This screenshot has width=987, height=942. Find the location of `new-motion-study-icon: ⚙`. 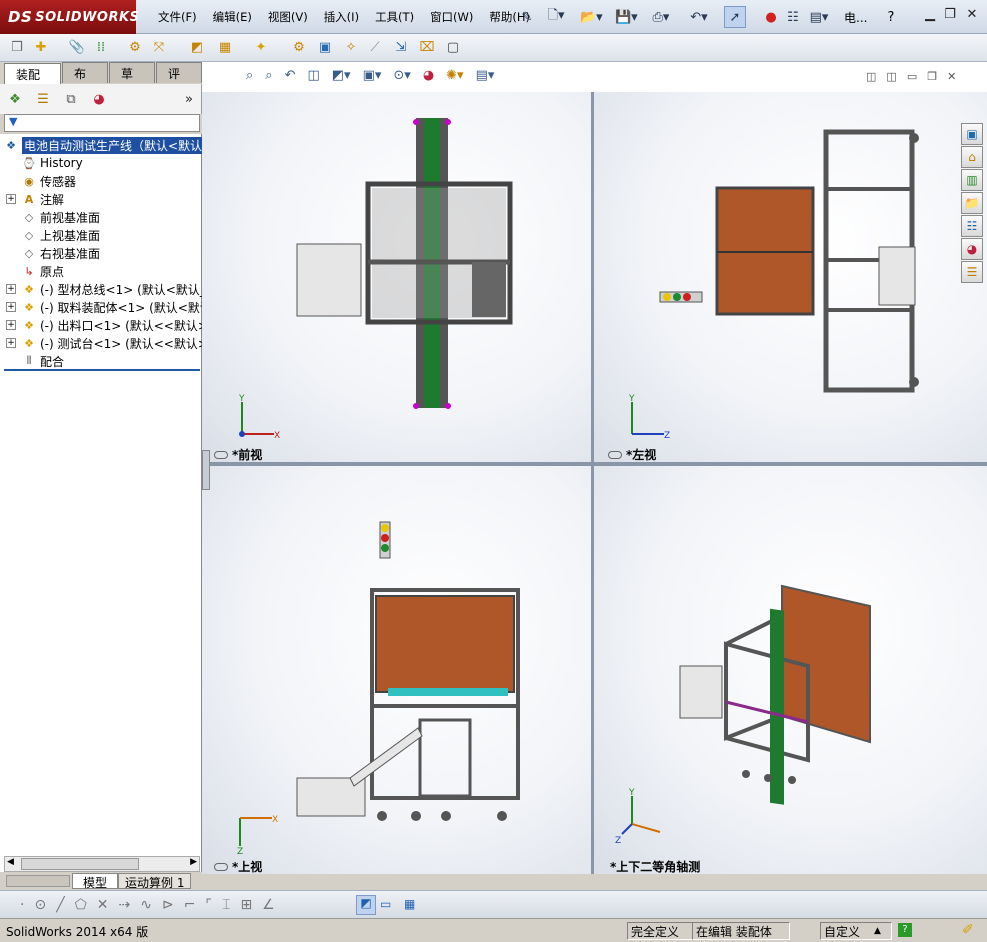

new-motion-study-icon: ⚙ is located at coordinates (299, 47).